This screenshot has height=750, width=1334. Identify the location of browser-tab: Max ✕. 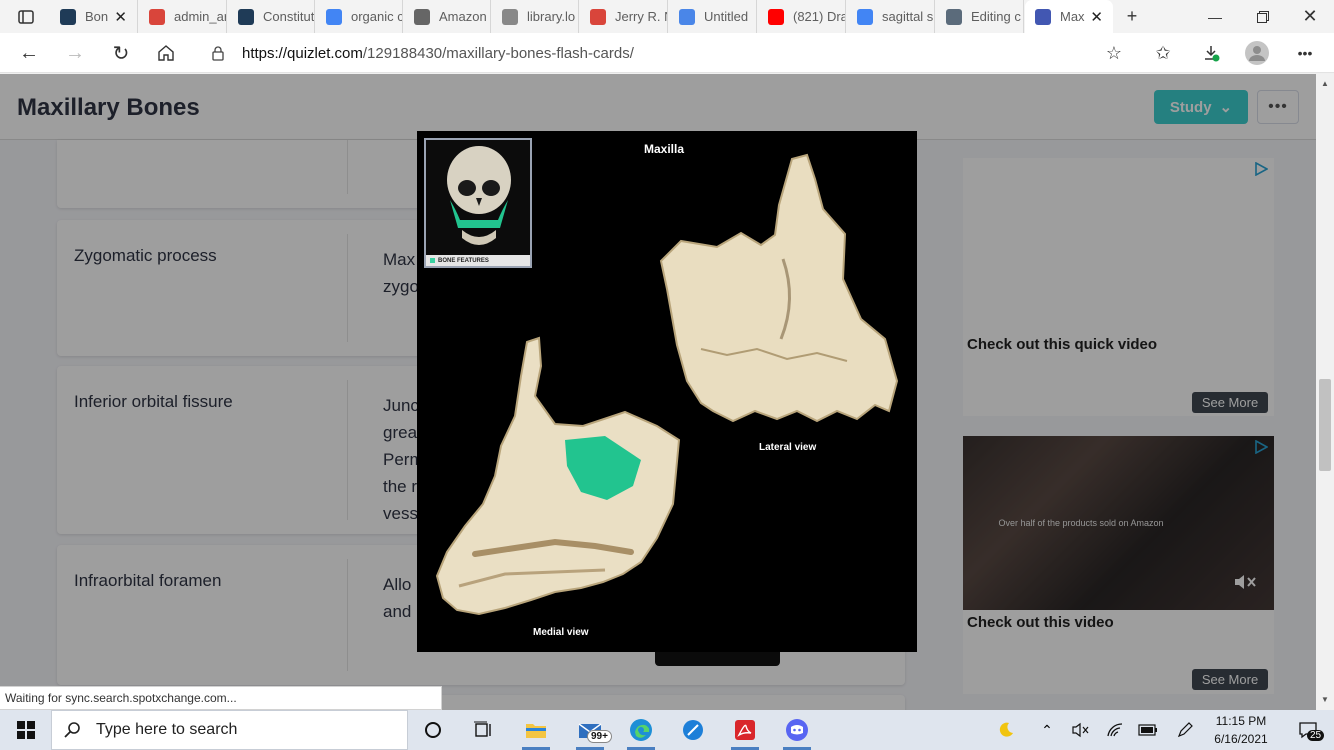
(1069, 16).